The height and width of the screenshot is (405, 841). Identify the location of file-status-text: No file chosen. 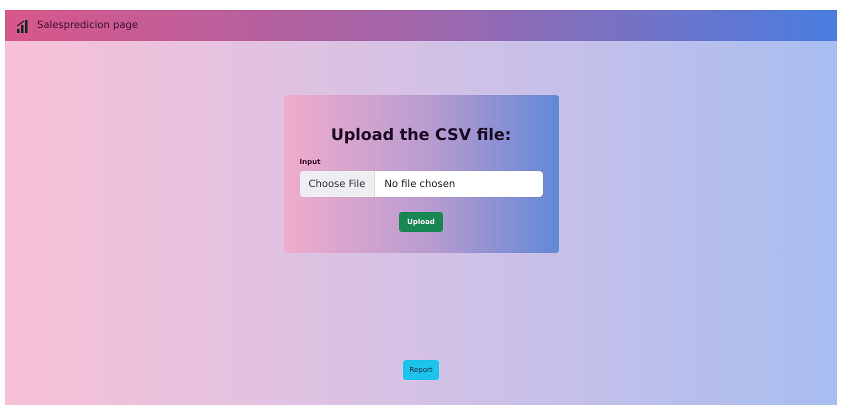
(419, 185).